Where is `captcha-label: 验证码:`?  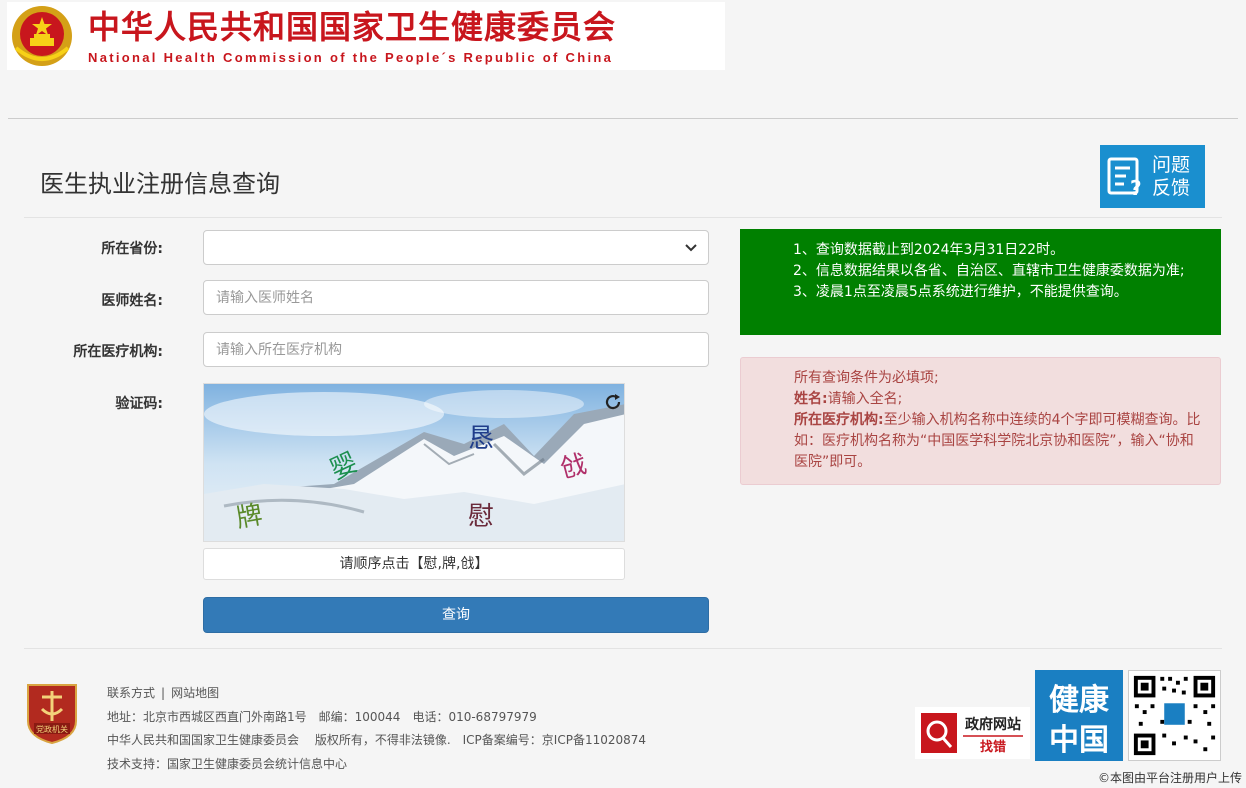 captcha-label: 验证码: is located at coordinates (139, 404).